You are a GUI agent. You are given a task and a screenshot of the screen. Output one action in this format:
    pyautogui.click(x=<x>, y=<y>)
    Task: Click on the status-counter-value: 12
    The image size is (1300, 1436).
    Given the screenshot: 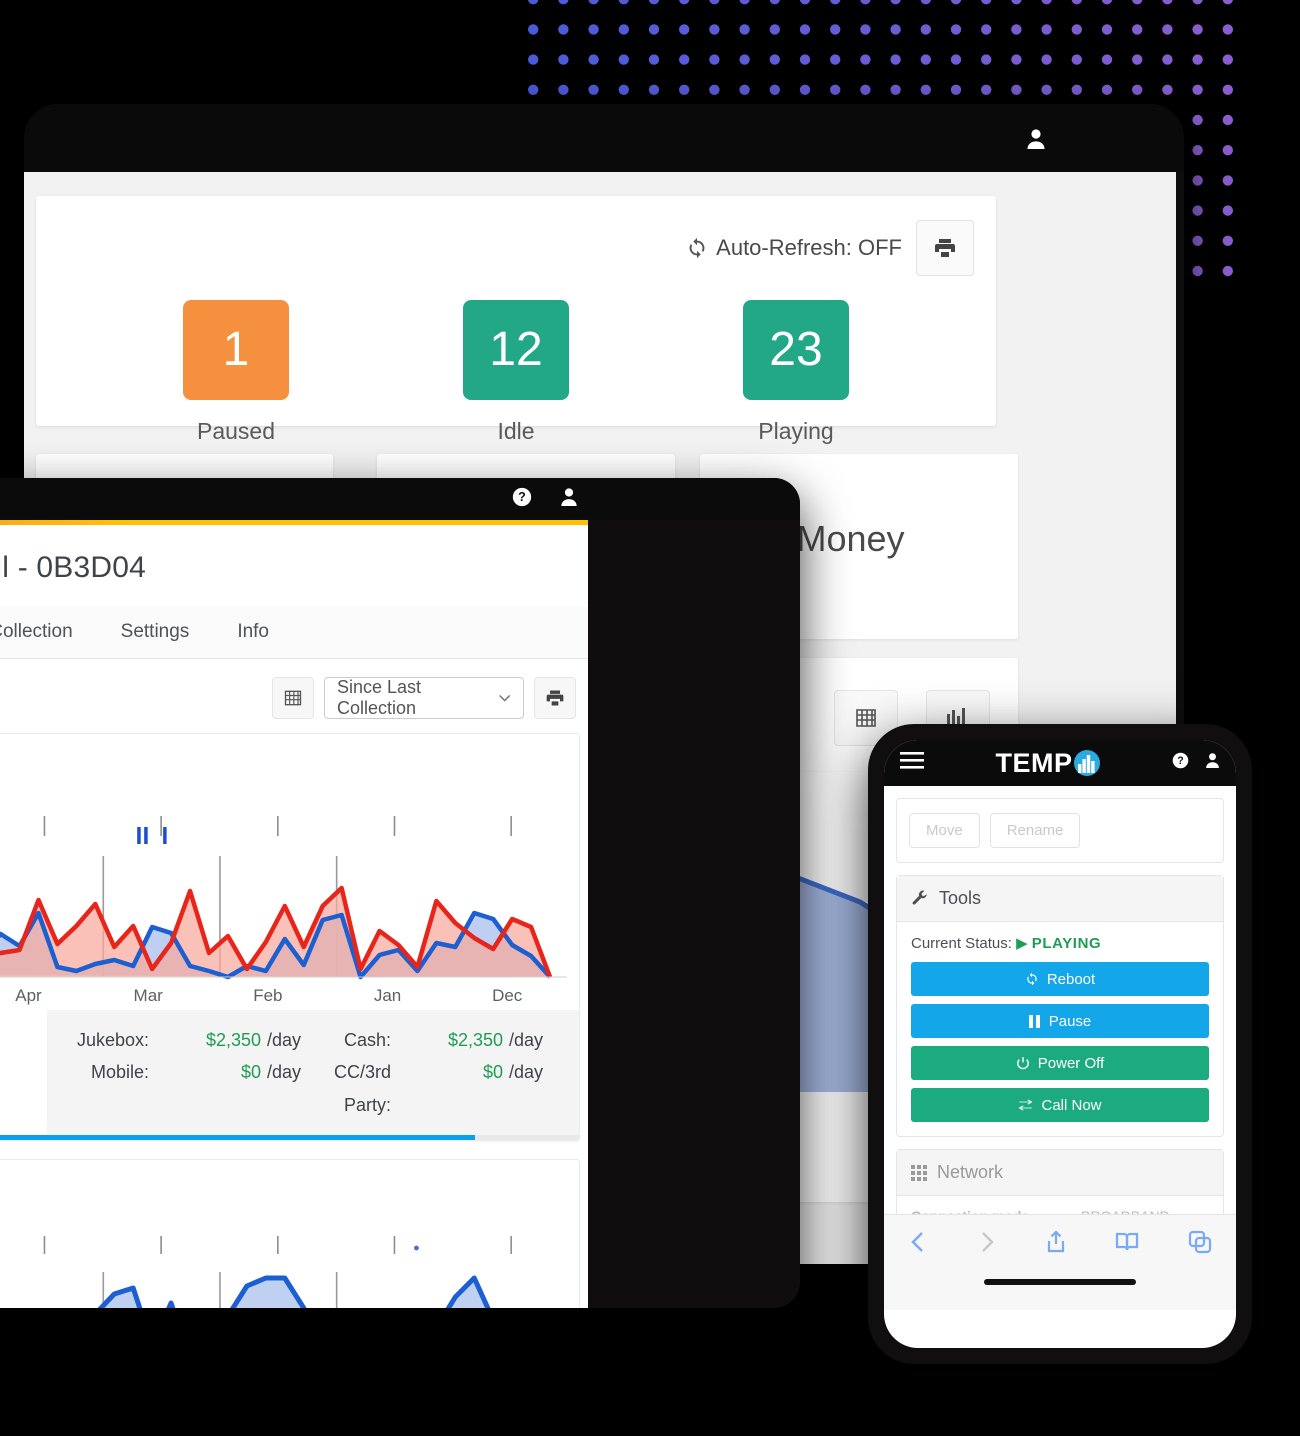 What is the action you would take?
    pyautogui.click(x=516, y=350)
    